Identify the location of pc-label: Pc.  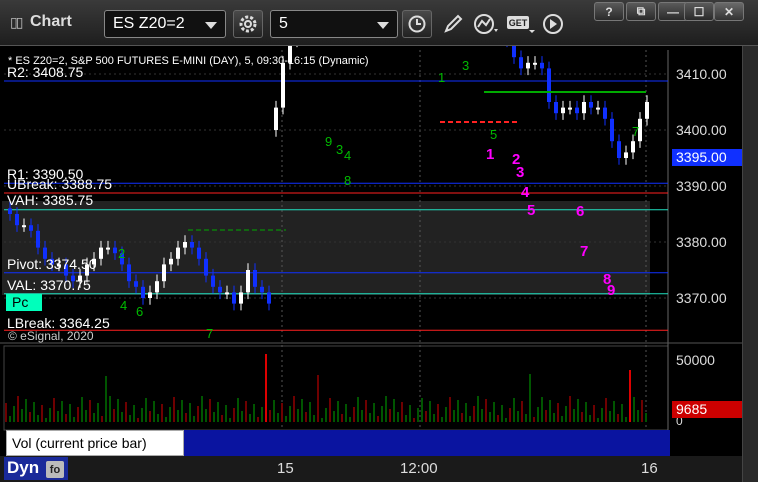
(24, 302).